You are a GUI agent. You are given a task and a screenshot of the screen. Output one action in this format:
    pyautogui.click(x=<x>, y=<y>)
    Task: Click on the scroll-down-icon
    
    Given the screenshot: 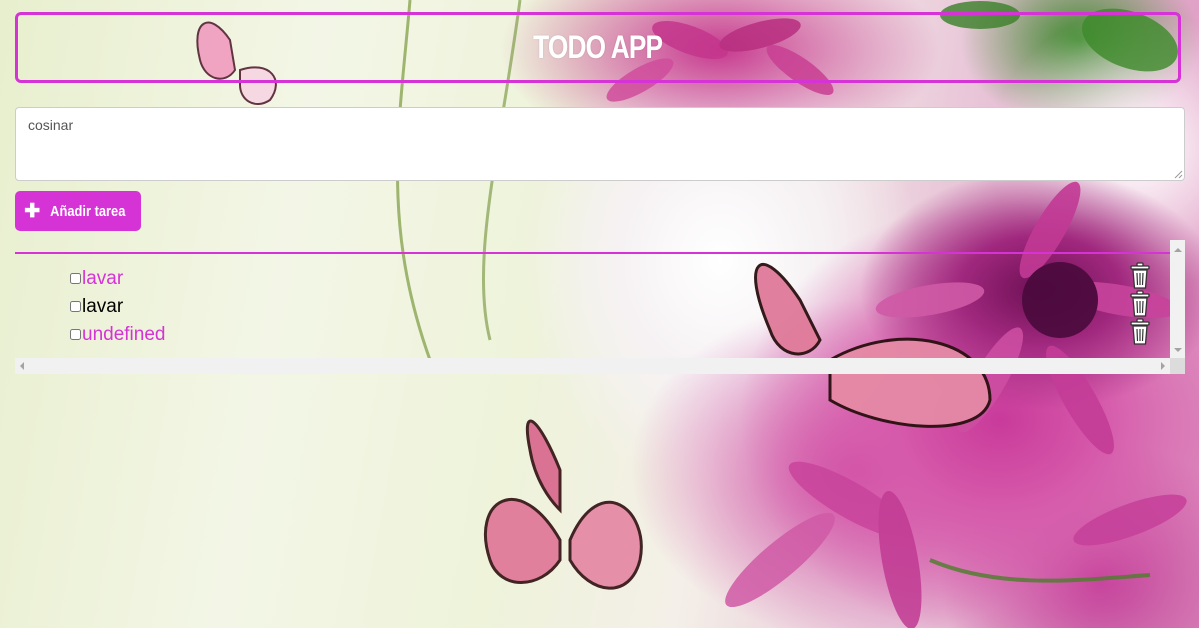 What is the action you would take?
    pyautogui.click(x=1178, y=350)
    